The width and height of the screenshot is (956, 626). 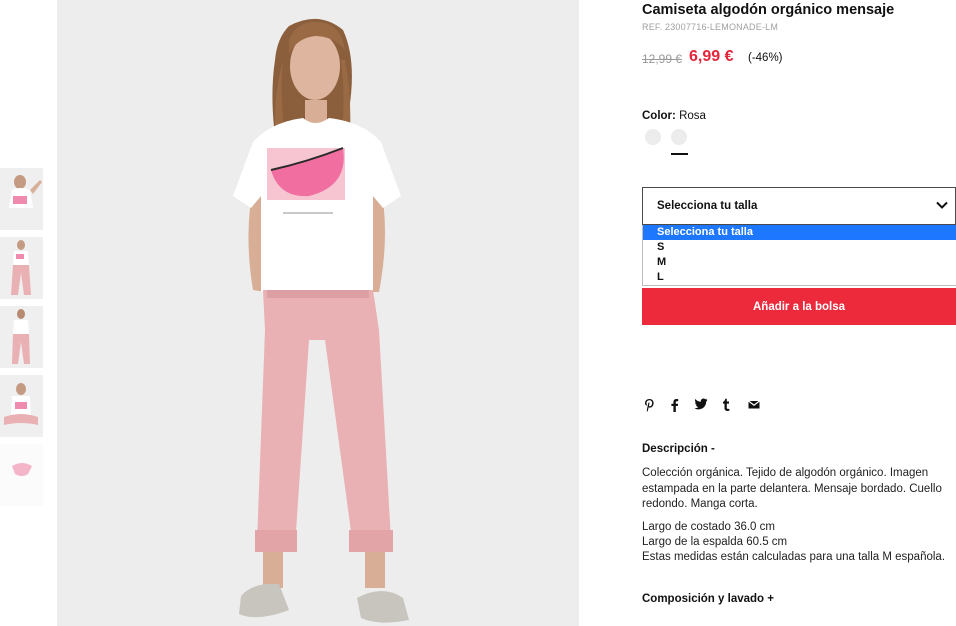 What do you see at coordinates (701, 406) in the screenshot?
I see `twitter-icon` at bounding box center [701, 406].